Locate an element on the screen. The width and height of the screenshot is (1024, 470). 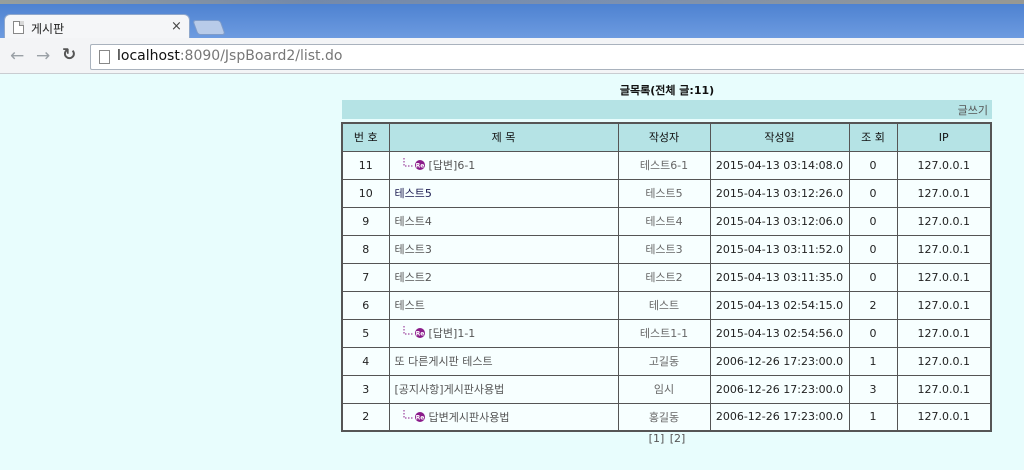
column-header-writer: 작성자 is located at coordinates (664, 137).